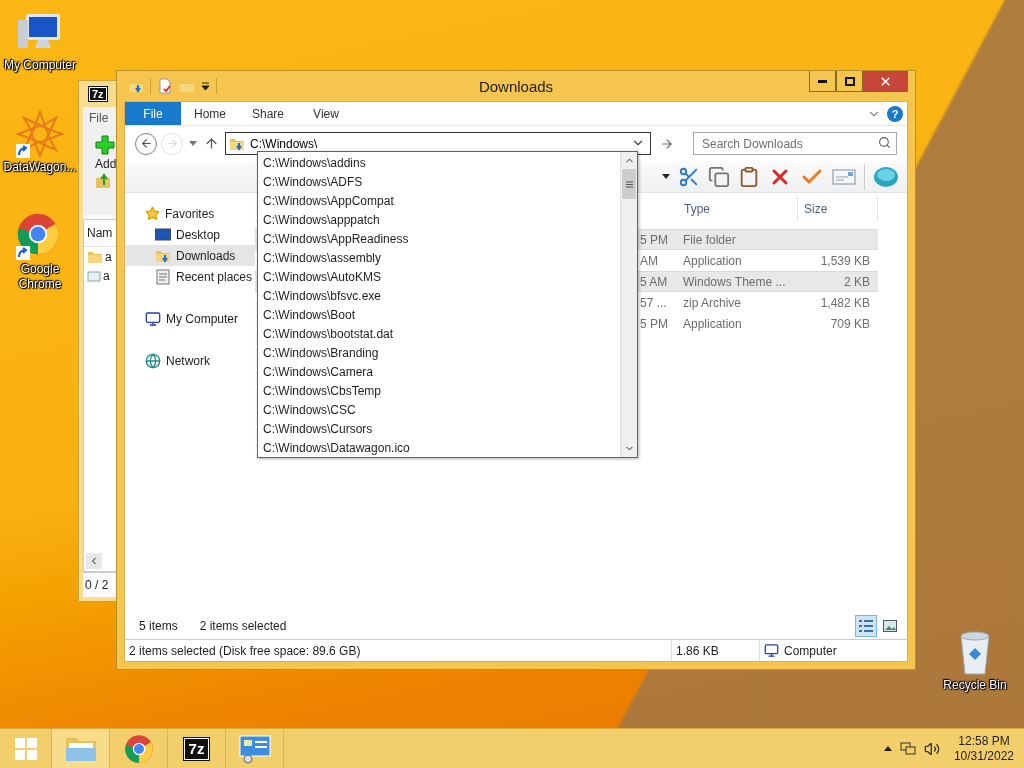  What do you see at coordinates (441, 200) in the screenshot?
I see `autocomplete-item: C:\Windows\AppCompat` at bounding box center [441, 200].